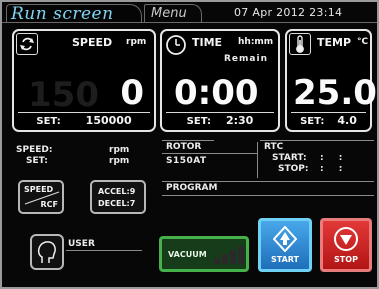 The width and height of the screenshot is (379, 289). I want to click on time-value: 0:00, so click(216, 93).